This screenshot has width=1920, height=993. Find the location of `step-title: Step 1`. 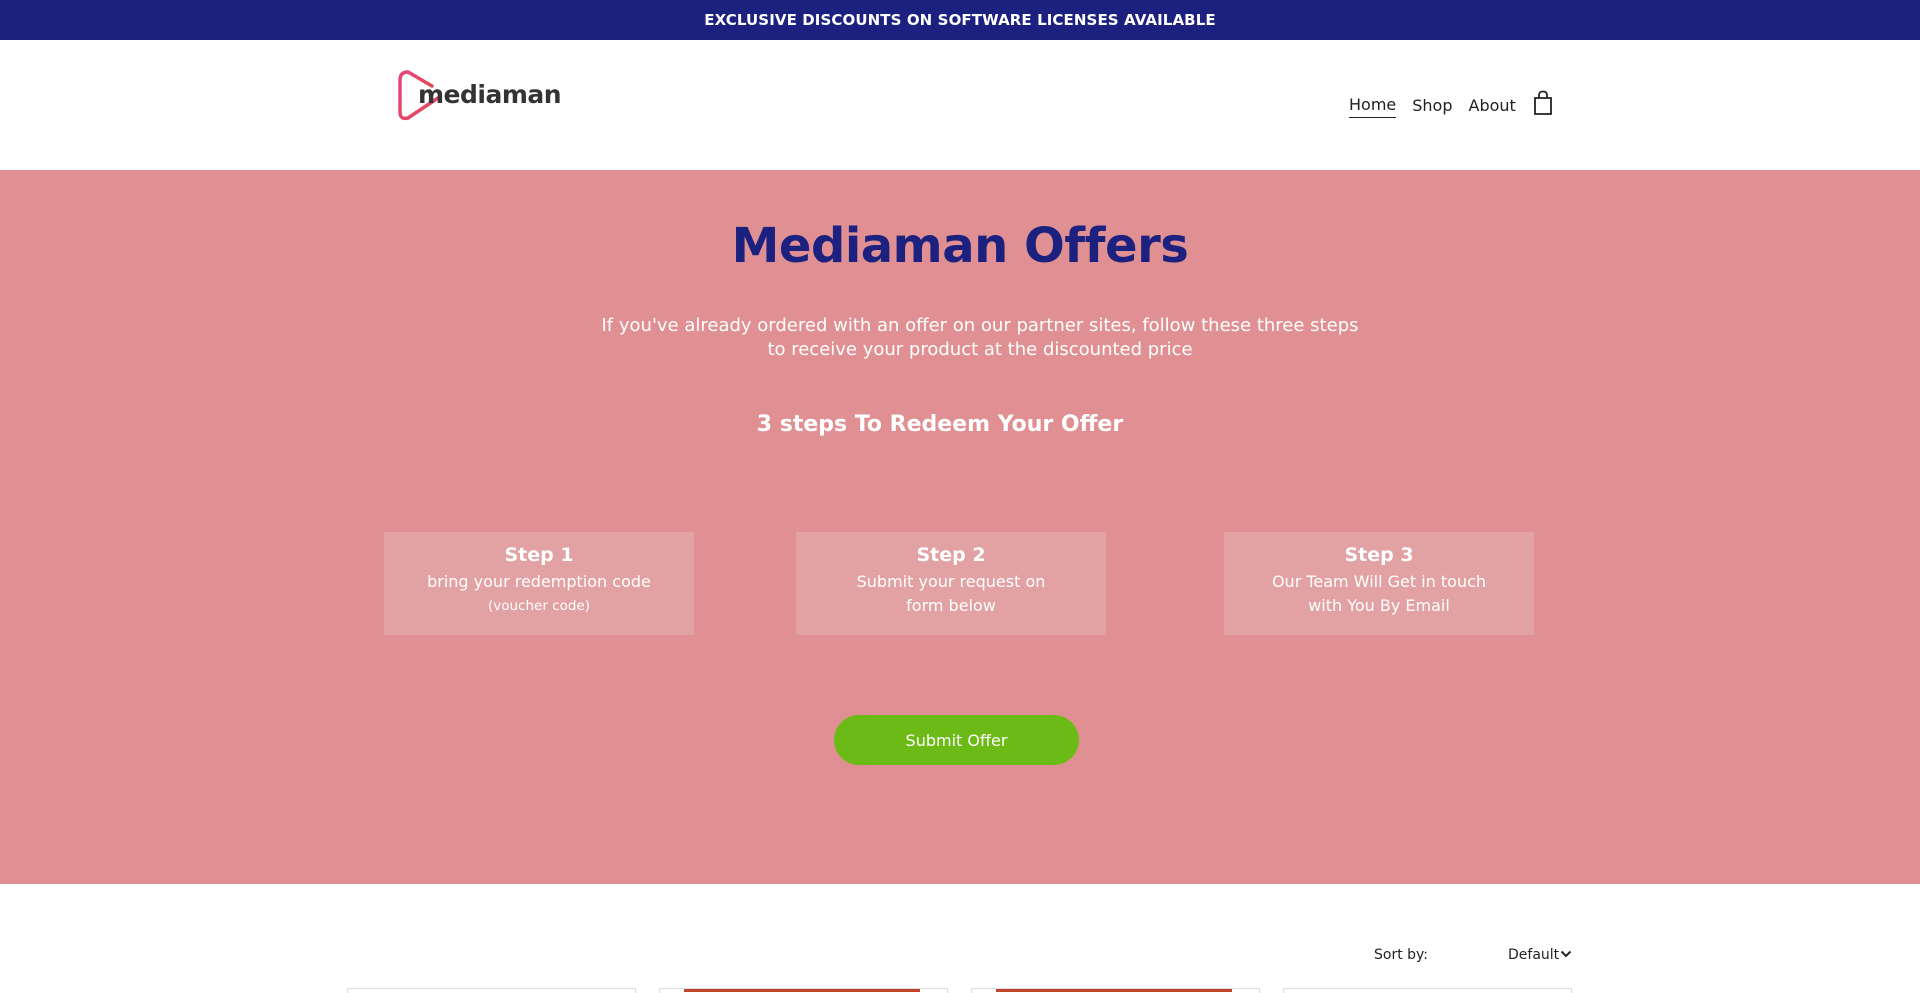

step-title: Step 1 is located at coordinates (539, 555).